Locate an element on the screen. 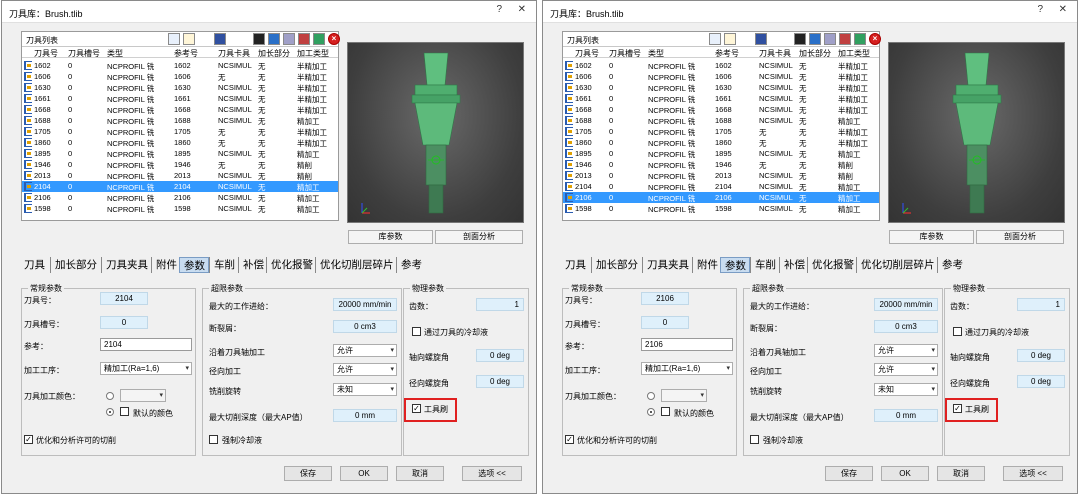 Image resolution: width=1080 pixels, height=494 pixels. export-tool-icon is located at coordinates (304, 39).